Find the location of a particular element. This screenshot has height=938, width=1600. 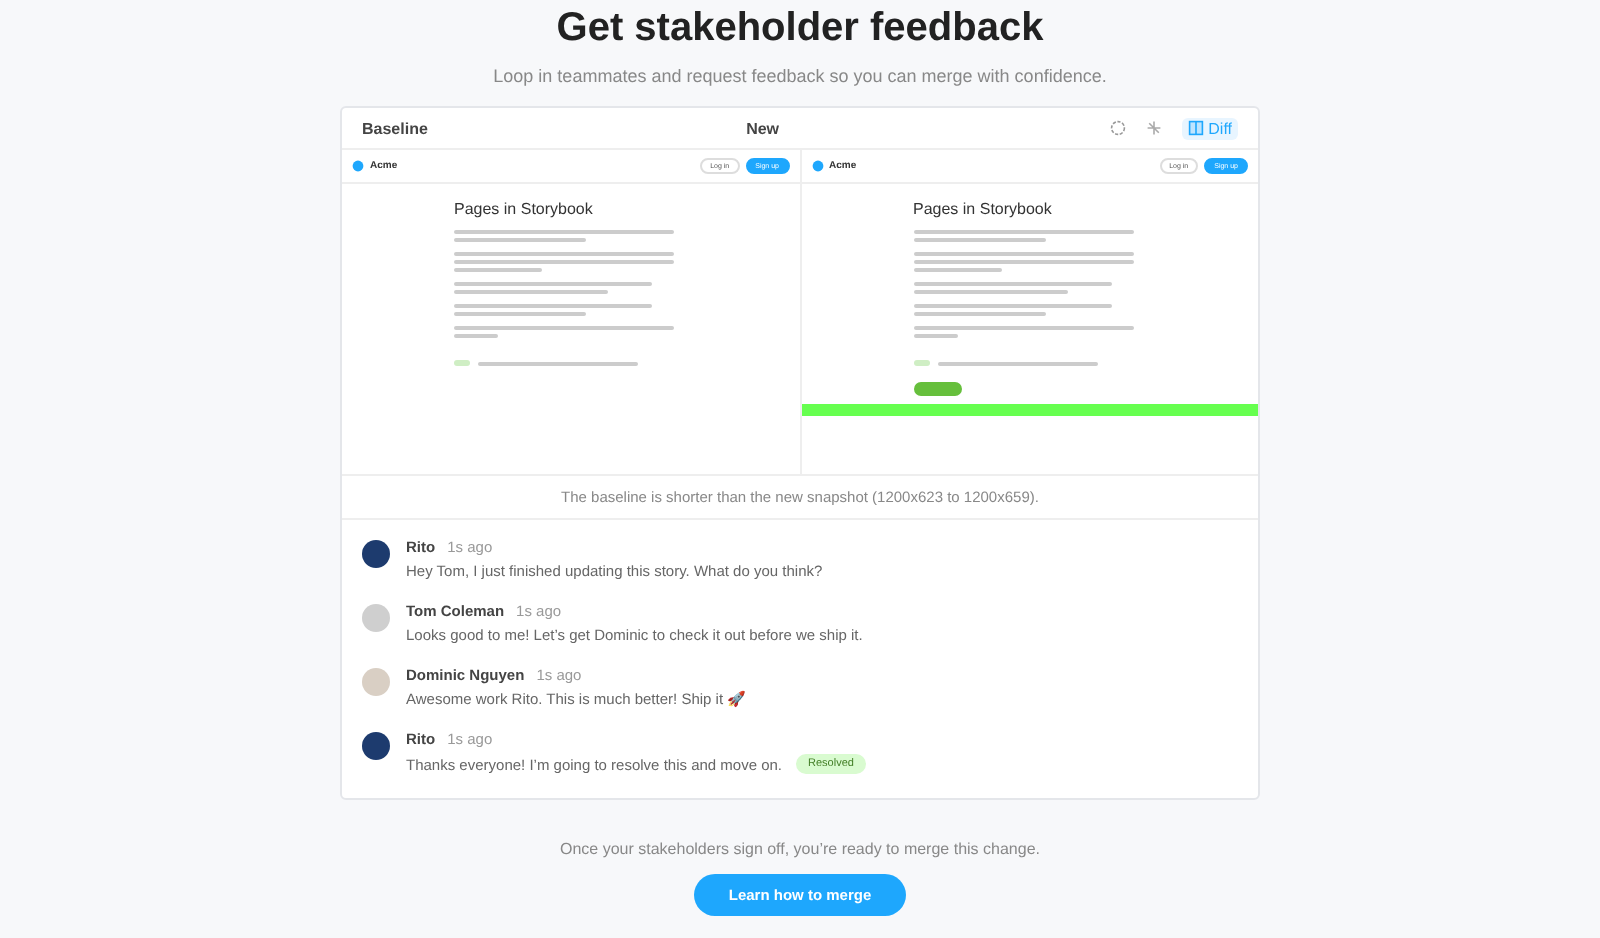

circle-icon is located at coordinates (1118, 128).